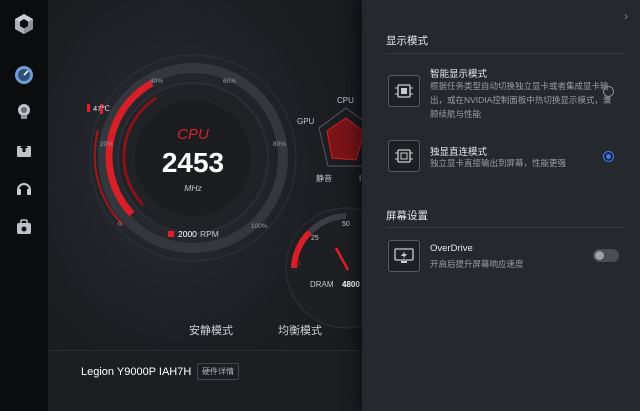 This screenshot has height=411, width=640. I want to click on overdrive-toggle, so click(606, 255).